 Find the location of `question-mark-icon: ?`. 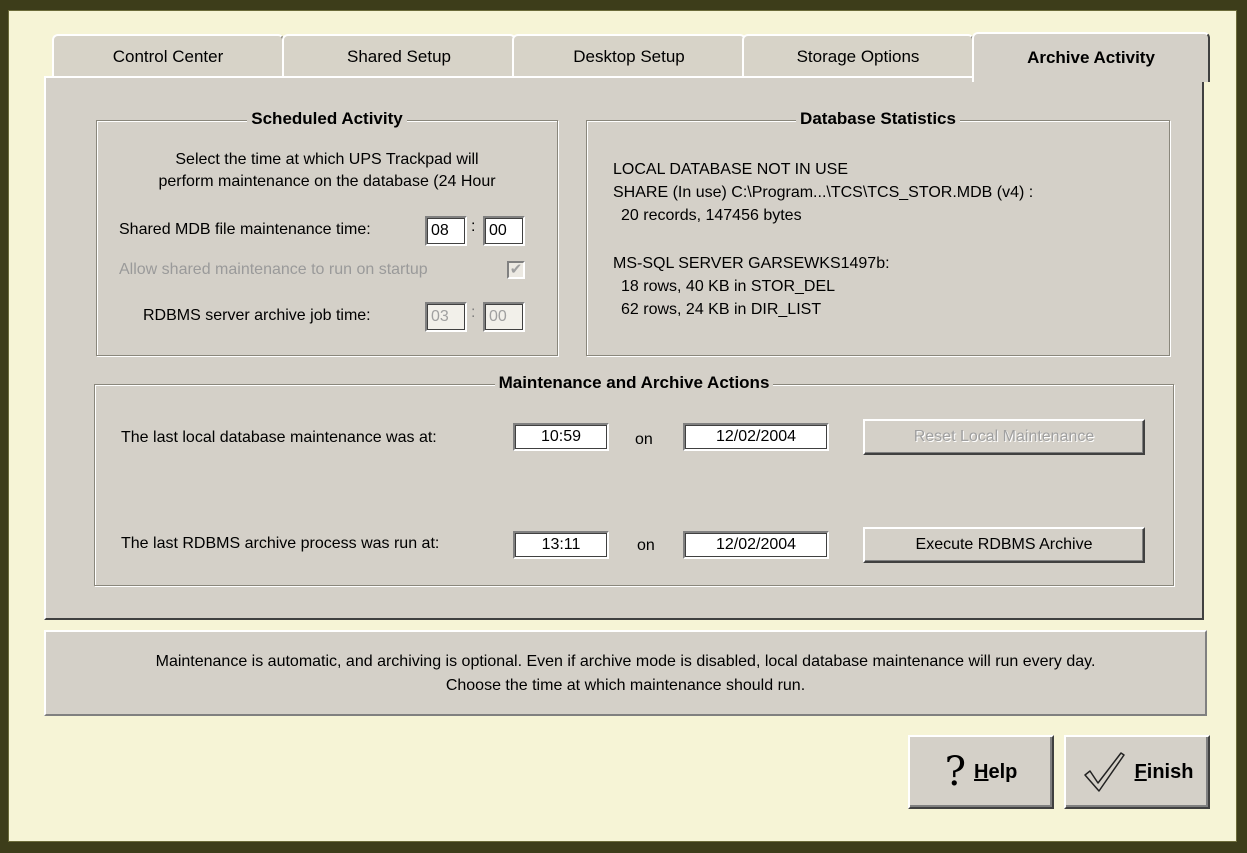

question-mark-icon: ? is located at coordinates (955, 772).